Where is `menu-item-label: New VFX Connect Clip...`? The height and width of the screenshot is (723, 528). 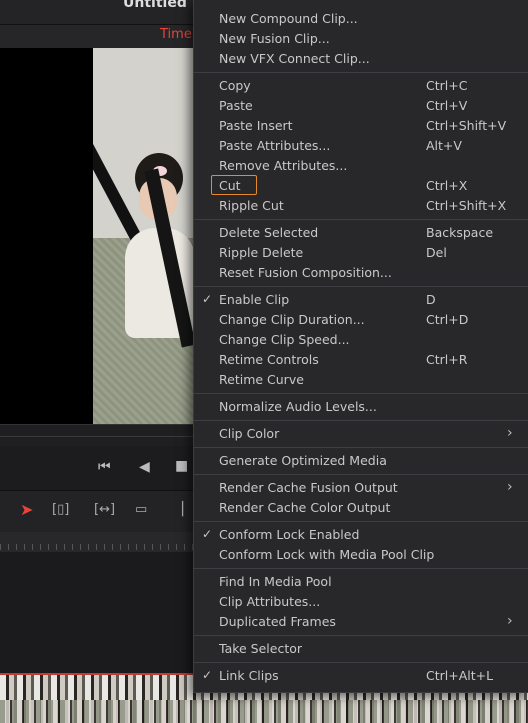
menu-item-label: New VFX Connect Clip... is located at coordinates (294, 58).